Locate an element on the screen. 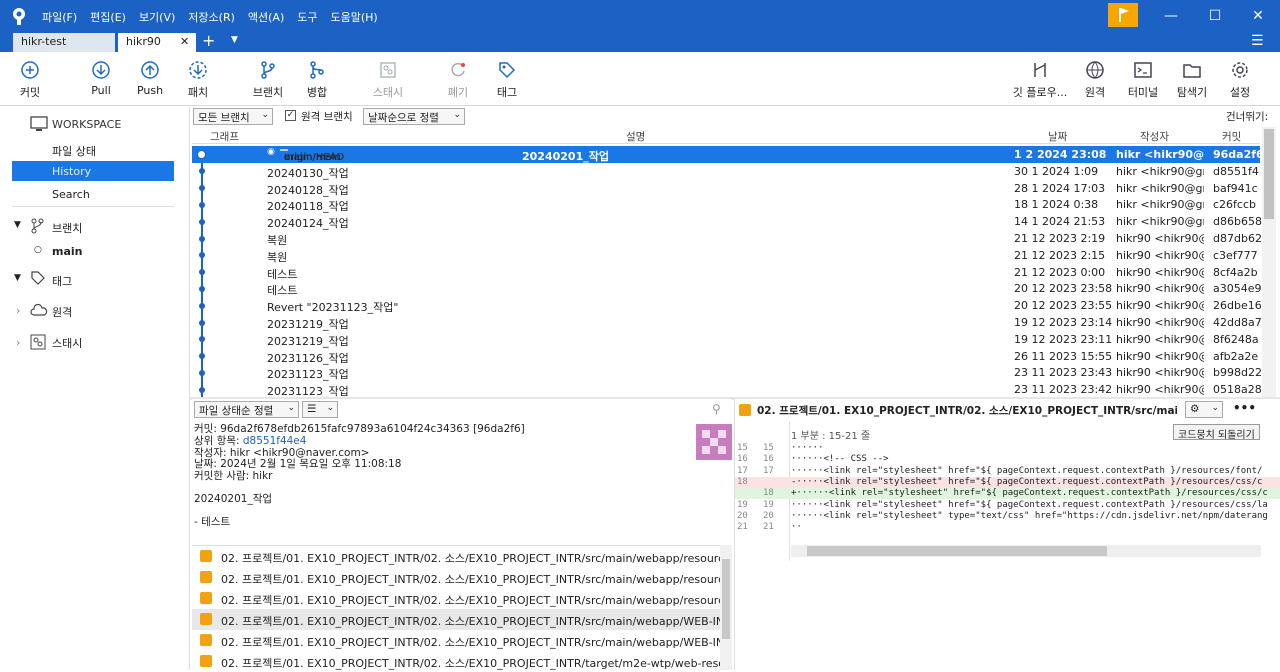  commit-list-scrollbar is located at coordinates (1269, 262).